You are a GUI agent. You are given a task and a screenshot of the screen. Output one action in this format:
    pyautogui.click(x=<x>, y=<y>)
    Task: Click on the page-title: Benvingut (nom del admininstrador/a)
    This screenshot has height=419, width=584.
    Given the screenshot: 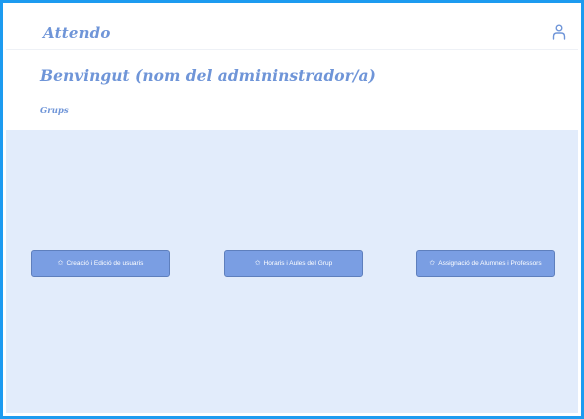 What is the action you would take?
    pyautogui.click(x=208, y=75)
    